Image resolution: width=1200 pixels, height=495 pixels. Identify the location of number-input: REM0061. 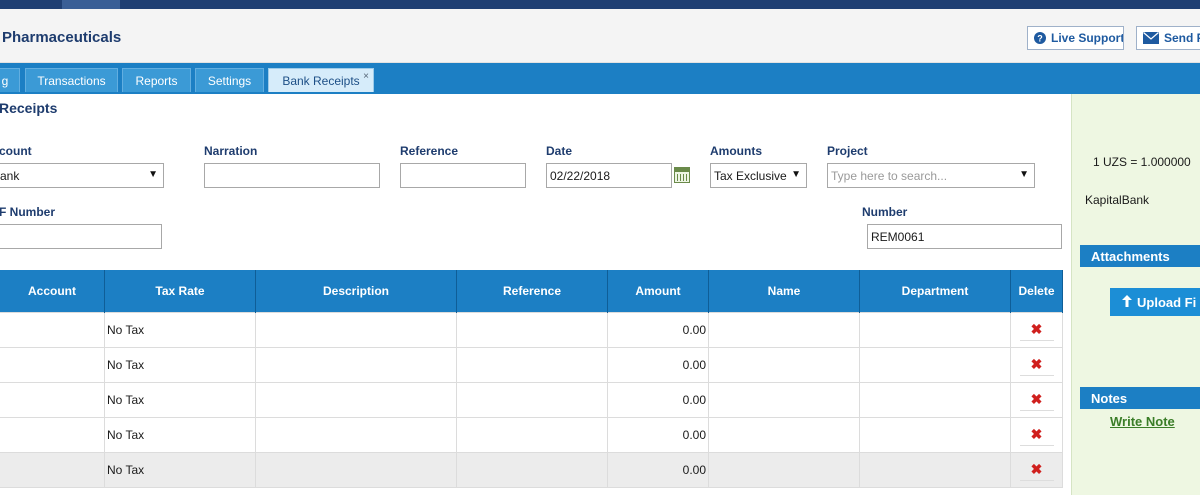
(964, 236).